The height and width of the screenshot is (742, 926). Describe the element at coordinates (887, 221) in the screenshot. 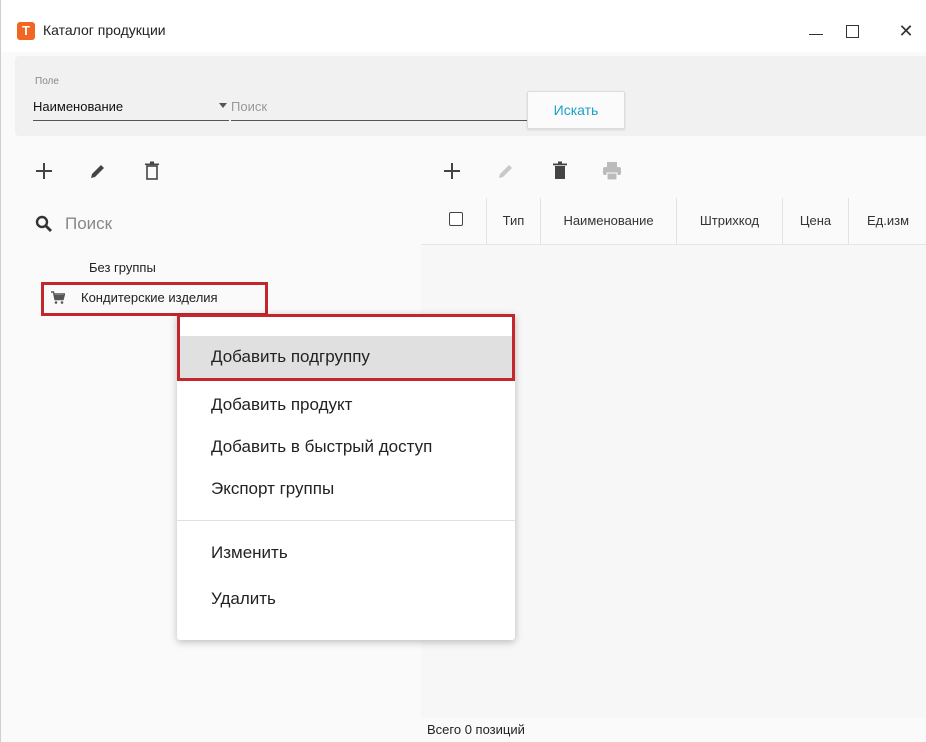

I see `column-unit: Ед.изм` at that location.